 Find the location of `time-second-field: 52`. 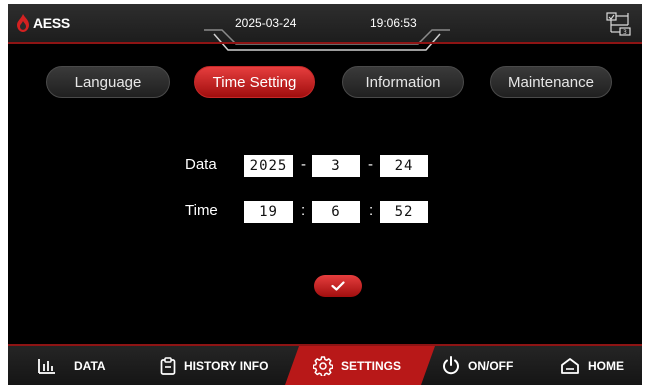

time-second-field: 52 is located at coordinates (404, 212).